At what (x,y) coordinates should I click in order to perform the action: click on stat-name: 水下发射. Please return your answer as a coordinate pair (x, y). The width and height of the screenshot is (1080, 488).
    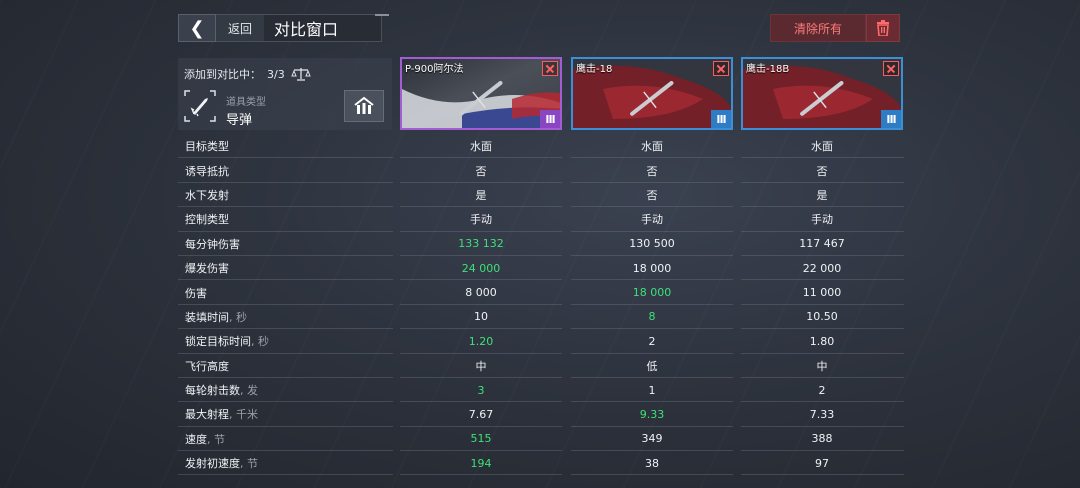
    Looking at the image, I should click on (207, 195).